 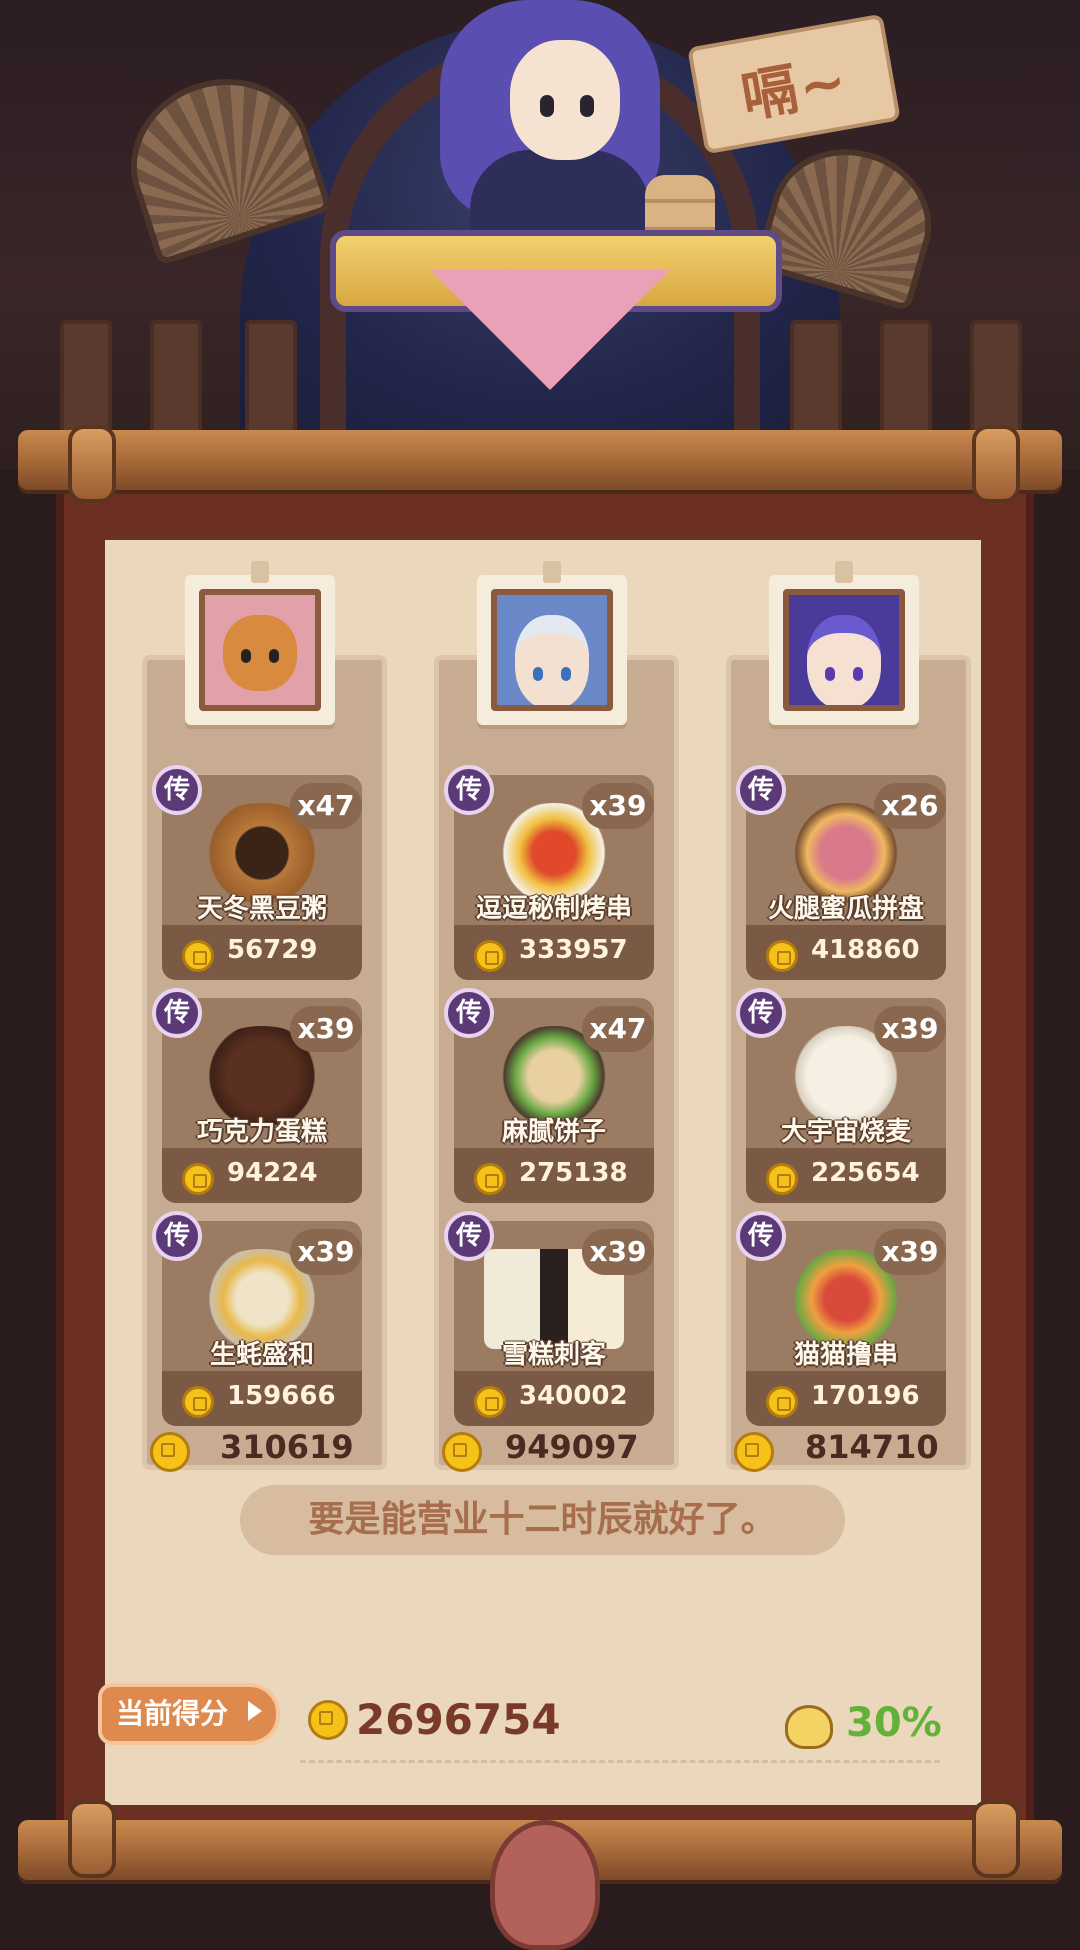 I want to click on dish-name: 猫猫撸串, so click(x=845, y=1355).